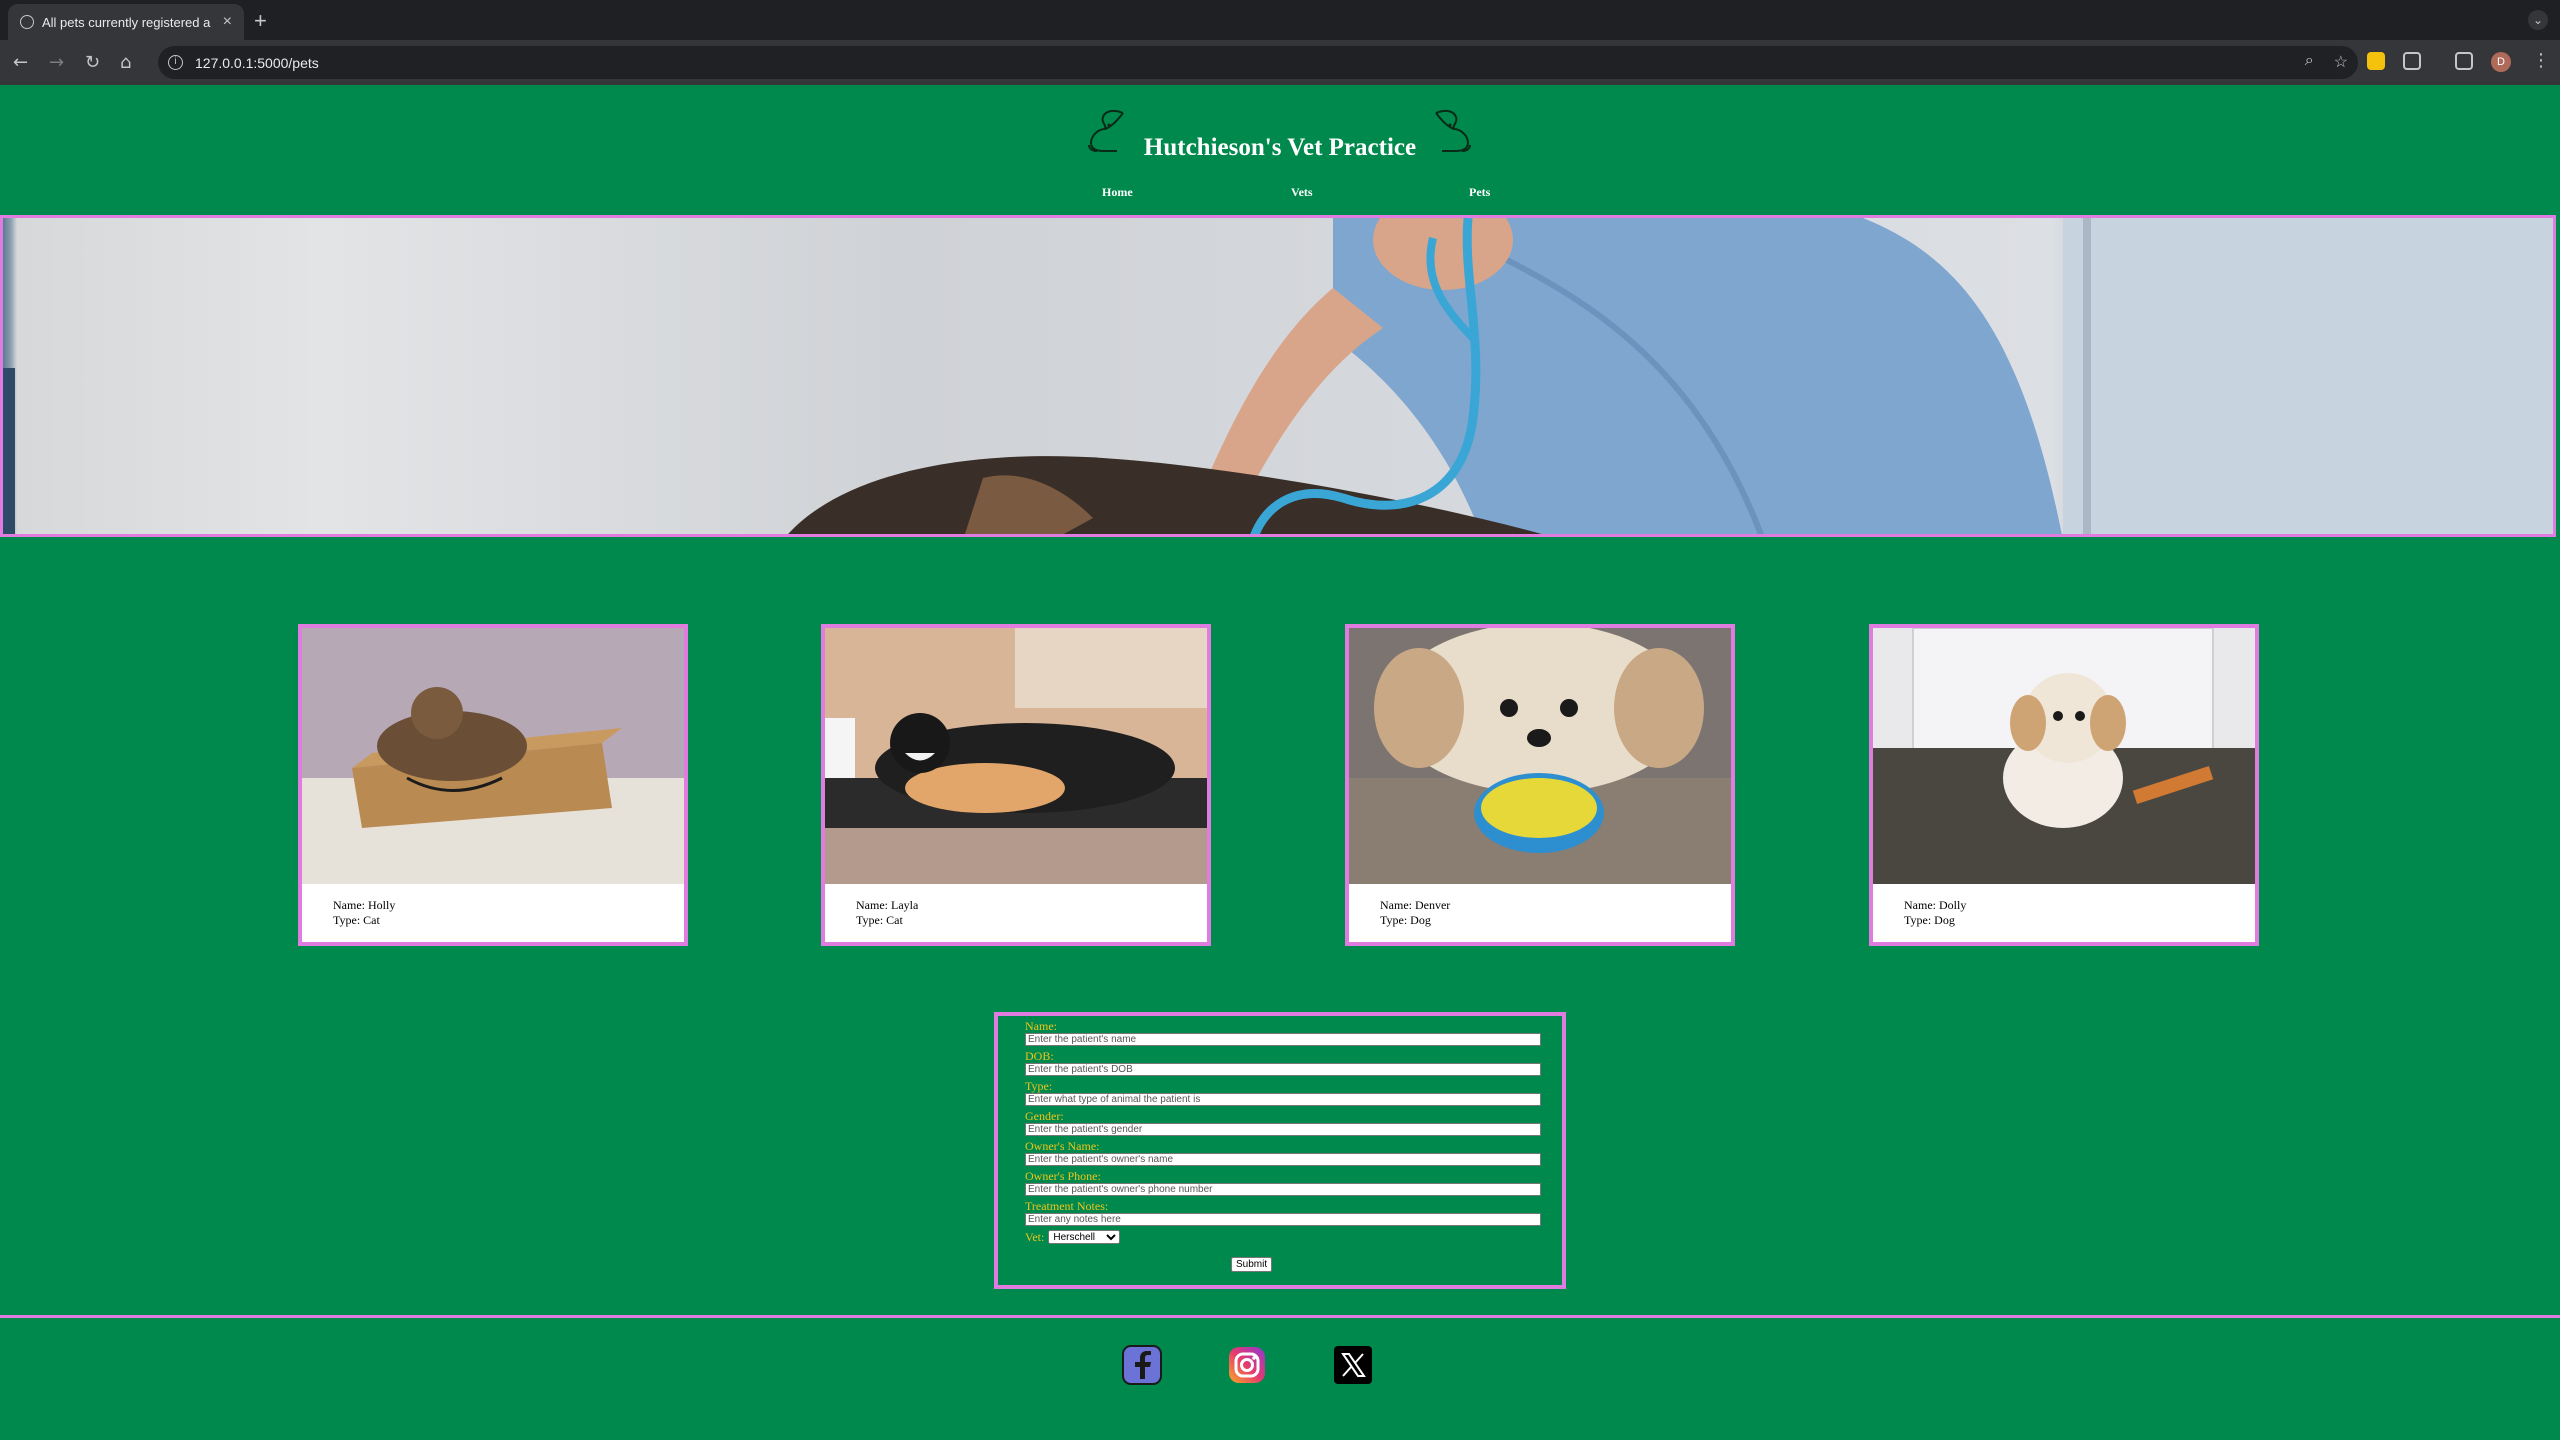  I want to click on treatment-notes-input, so click(1283, 1219).